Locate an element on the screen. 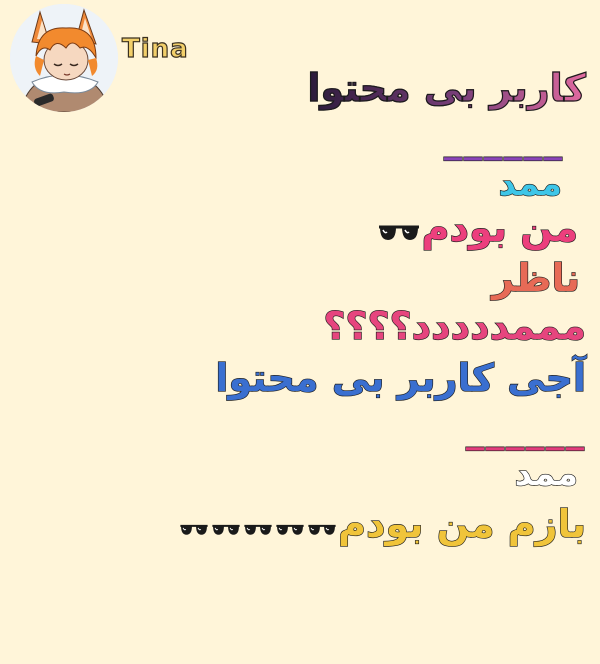  message-4: آجی کاربر بی محتوا is located at coordinates (401, 377).